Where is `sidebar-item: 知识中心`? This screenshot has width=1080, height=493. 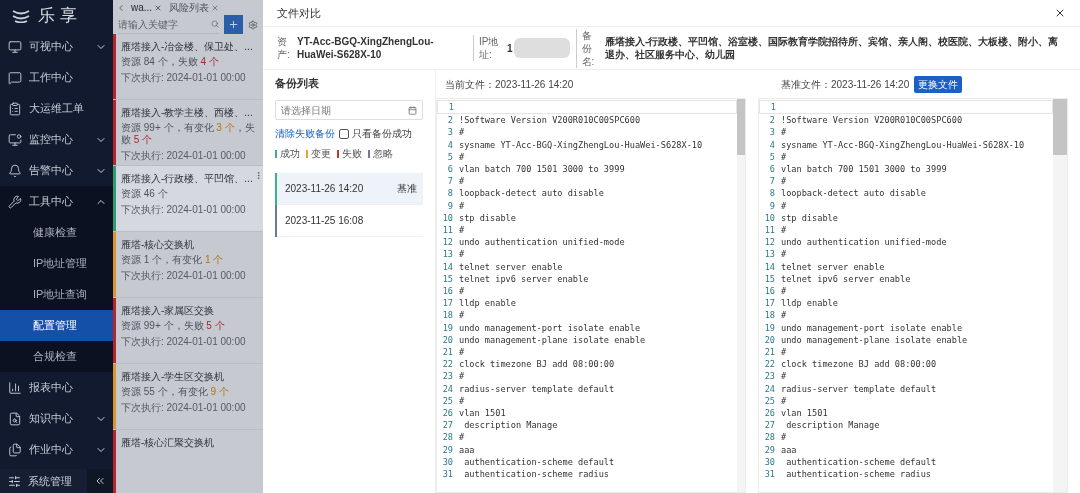 sidebar-item: 知识中心 is located at coordinates (56, 418).